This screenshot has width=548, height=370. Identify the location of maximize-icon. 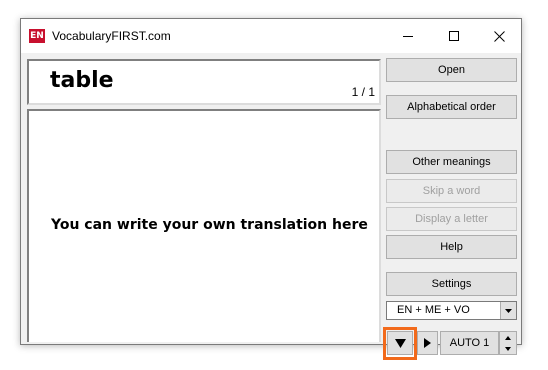
(454, 36).